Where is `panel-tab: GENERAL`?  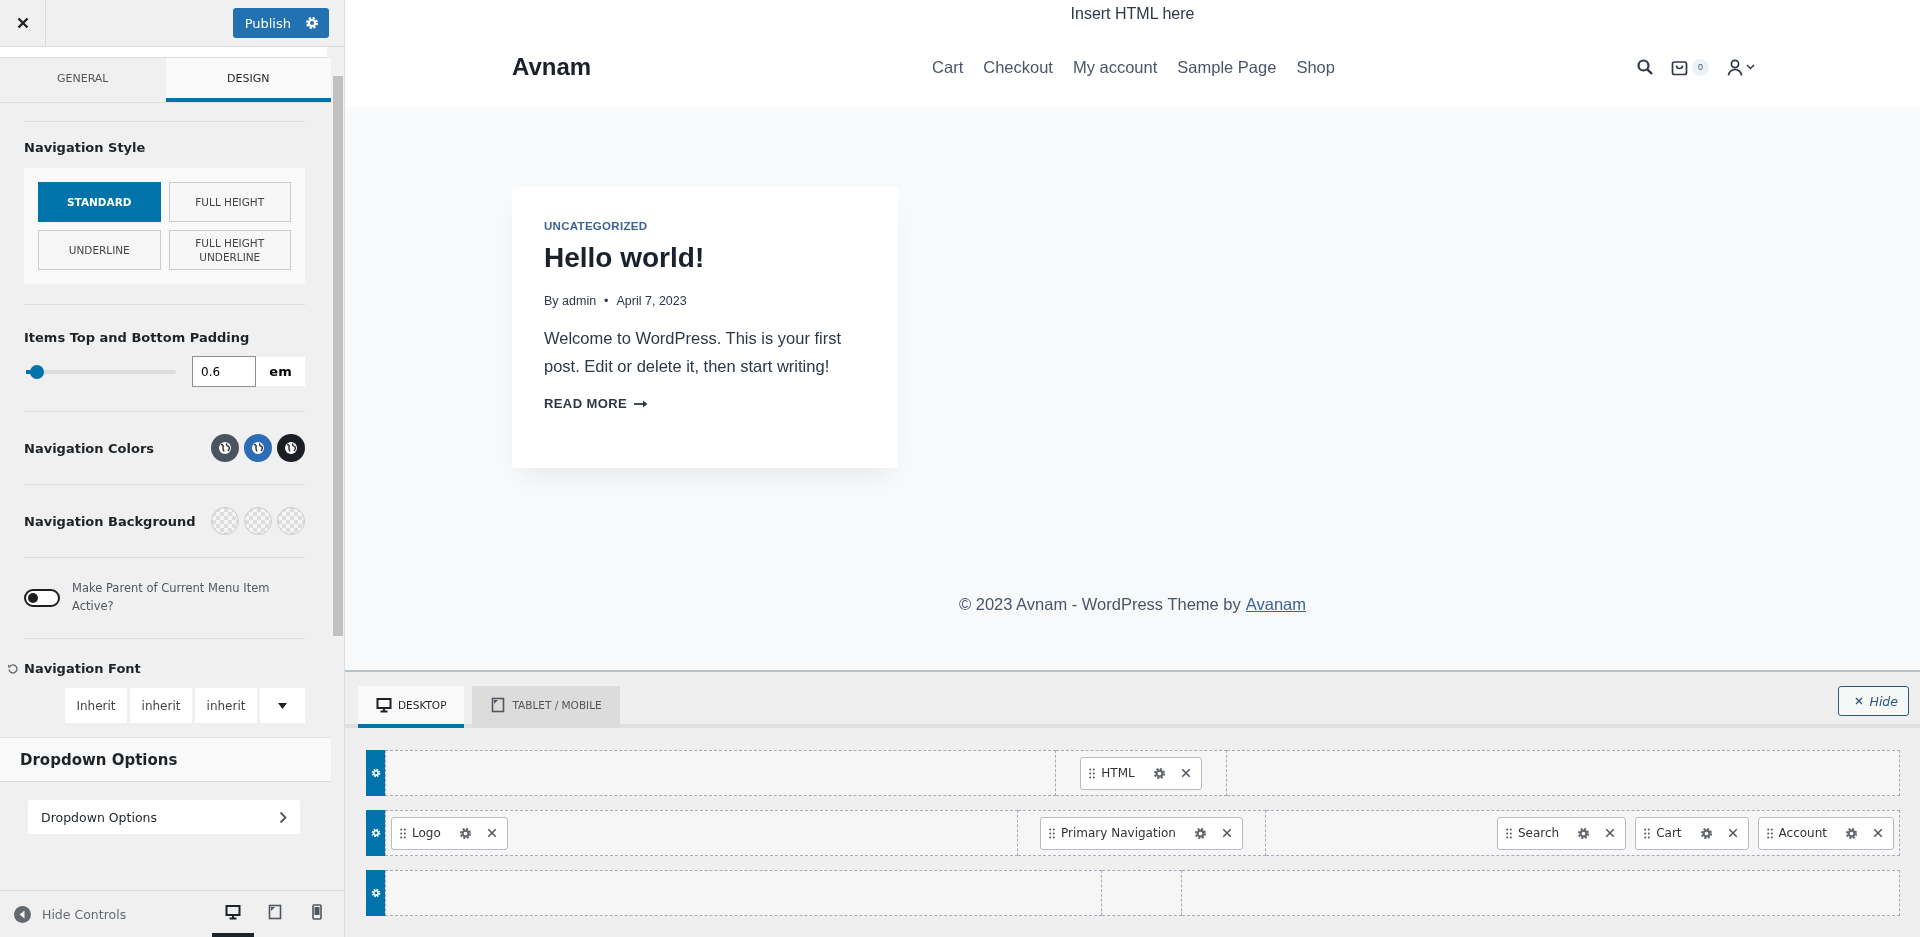
panel-tab: GENERAL is located at coordinates (83, 80).